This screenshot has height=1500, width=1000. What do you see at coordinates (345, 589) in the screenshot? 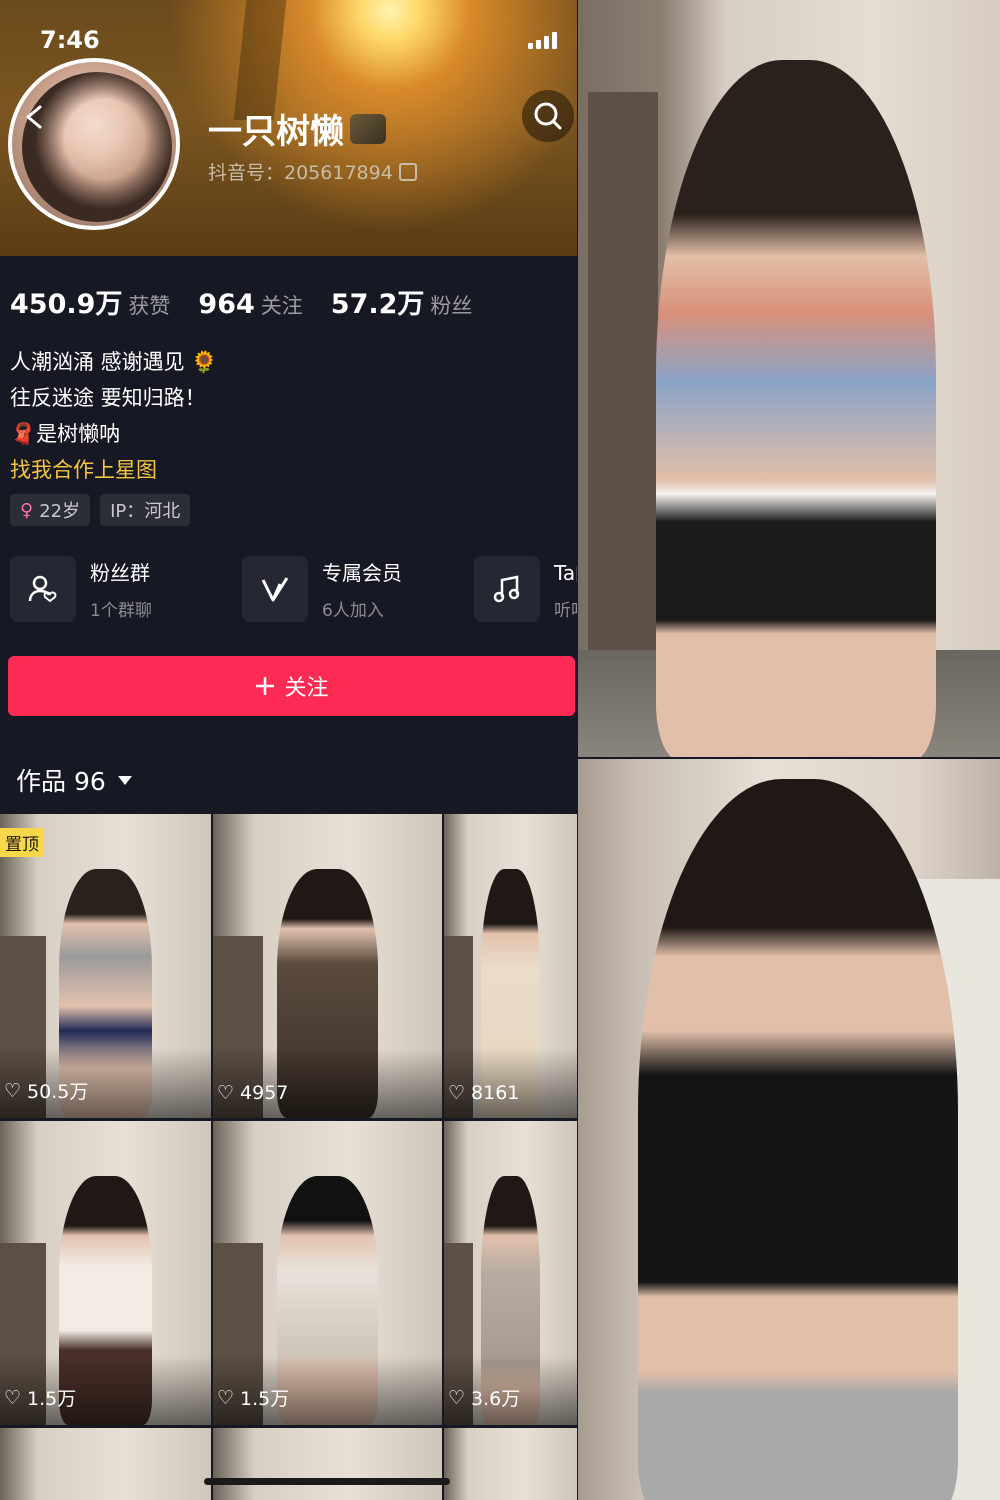
I see `feature-membership: 专属会员 6人加入` at bounding box center [345, 589].